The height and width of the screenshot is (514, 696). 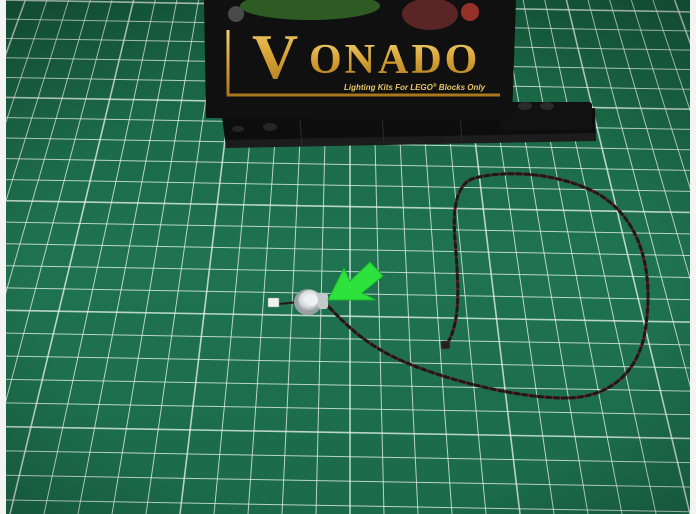 What do you see at coordinates (693, 257) in the screenshot?
I see `right-border` at bounding box center [693, 257].